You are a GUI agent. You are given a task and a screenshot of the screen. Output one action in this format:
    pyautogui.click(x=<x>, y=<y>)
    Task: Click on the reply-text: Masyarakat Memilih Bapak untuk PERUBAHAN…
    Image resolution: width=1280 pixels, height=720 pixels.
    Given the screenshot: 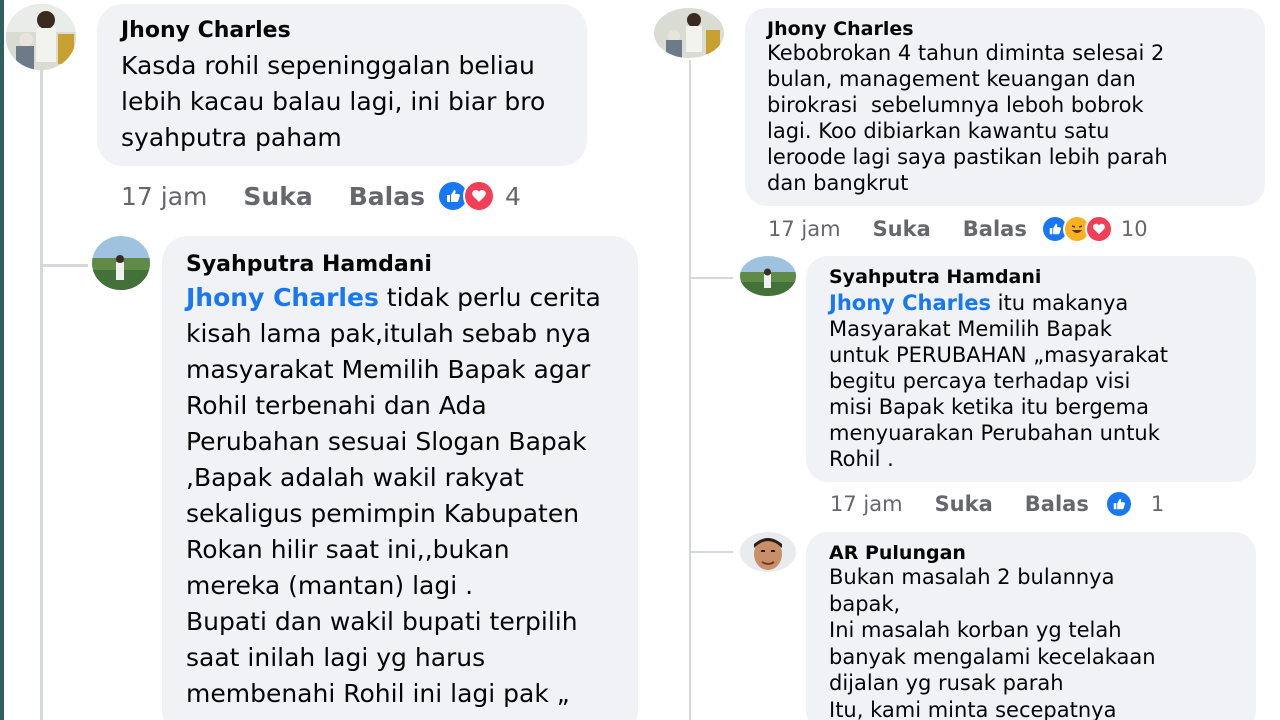 What is the action you would take?
    pyautogui.click(x=999, y=394)
    